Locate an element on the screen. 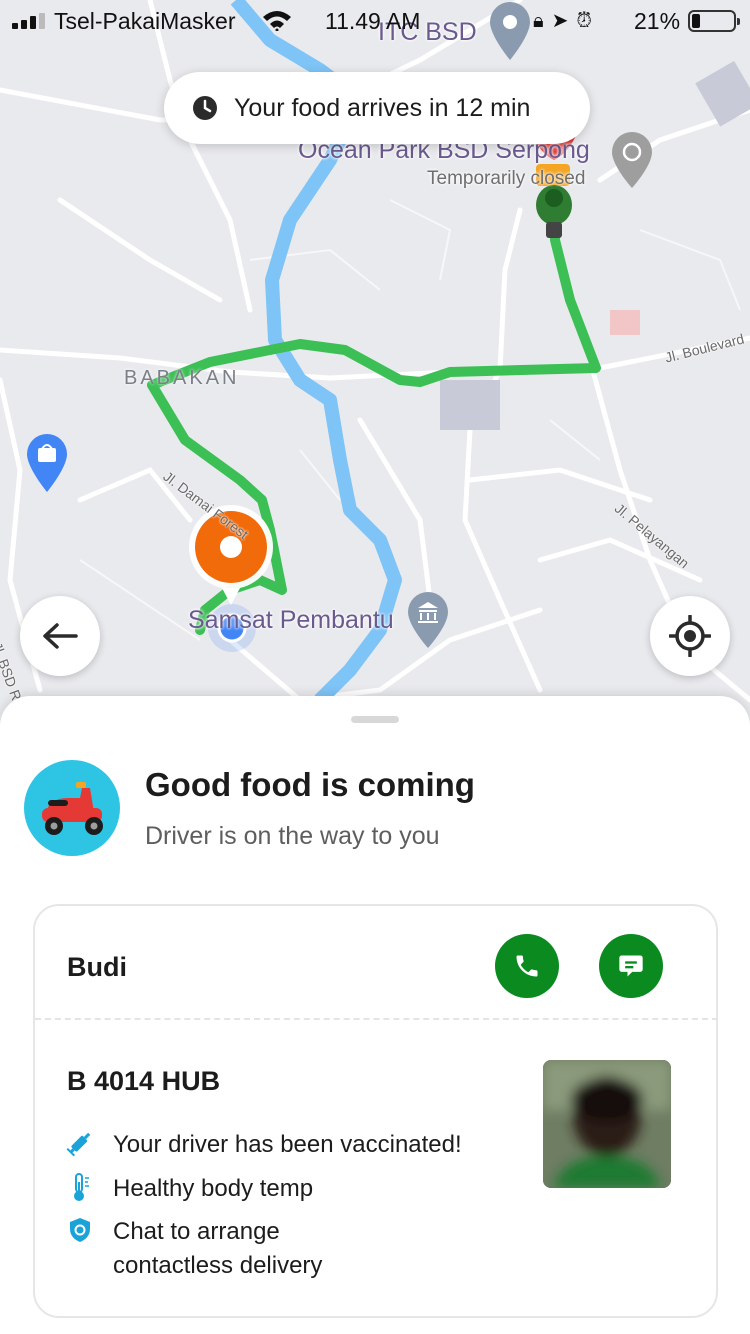 This screenshot has width=750, height=1334. feature-contactless: Chat to arrange contactless delivery is located at coordinates (193, 1249).